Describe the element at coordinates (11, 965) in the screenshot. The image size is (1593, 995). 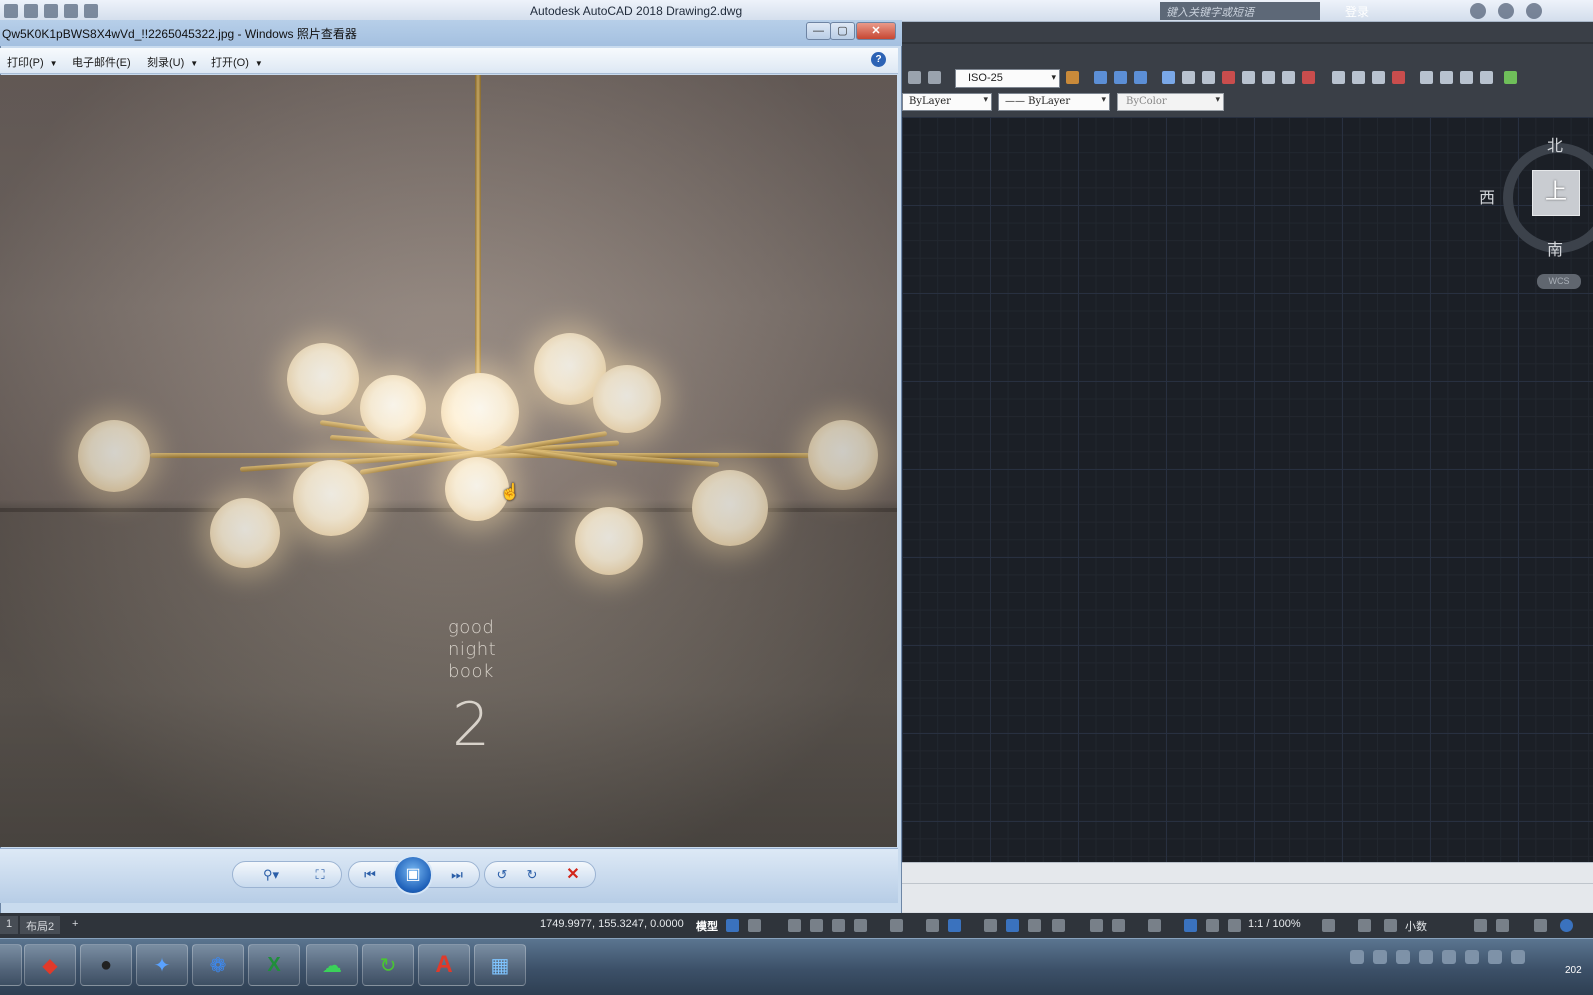
I see `taskbar-folder-app: ▮` at that location.